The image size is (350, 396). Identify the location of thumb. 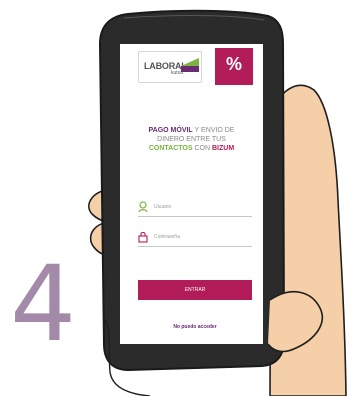
(295, 322).